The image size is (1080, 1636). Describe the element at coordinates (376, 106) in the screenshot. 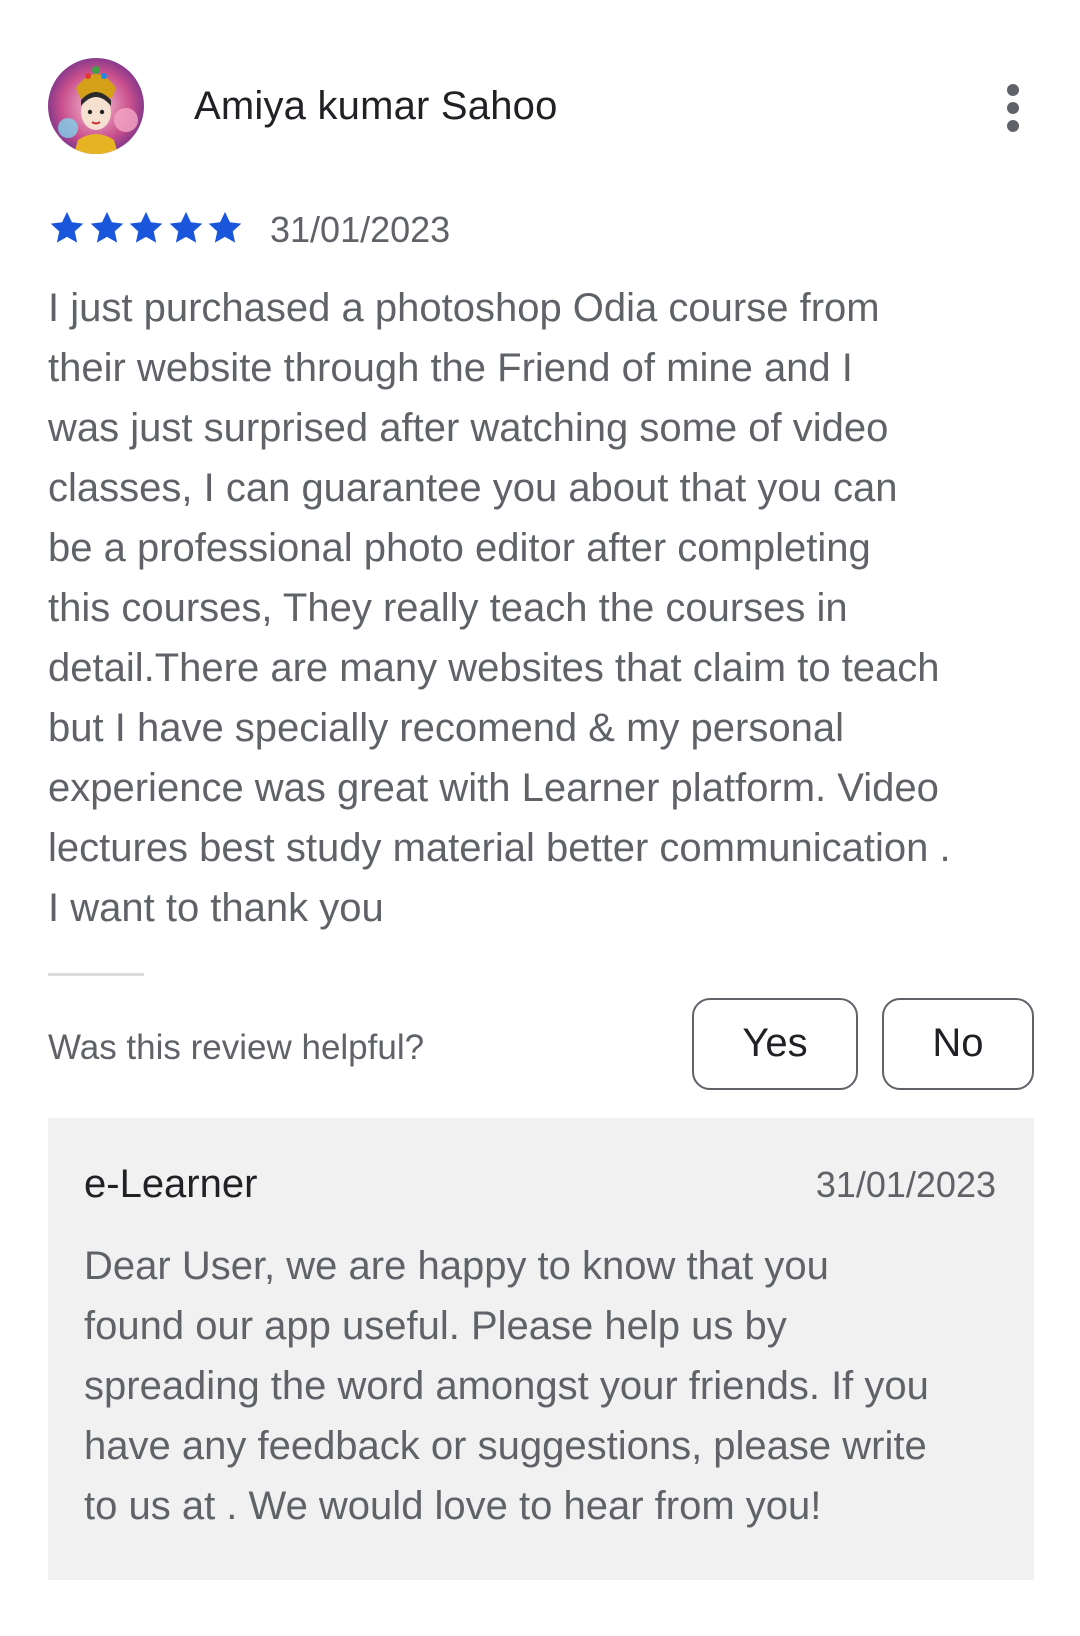

I see `reviewer-name: Amiya kumar Sahoo` at that location.